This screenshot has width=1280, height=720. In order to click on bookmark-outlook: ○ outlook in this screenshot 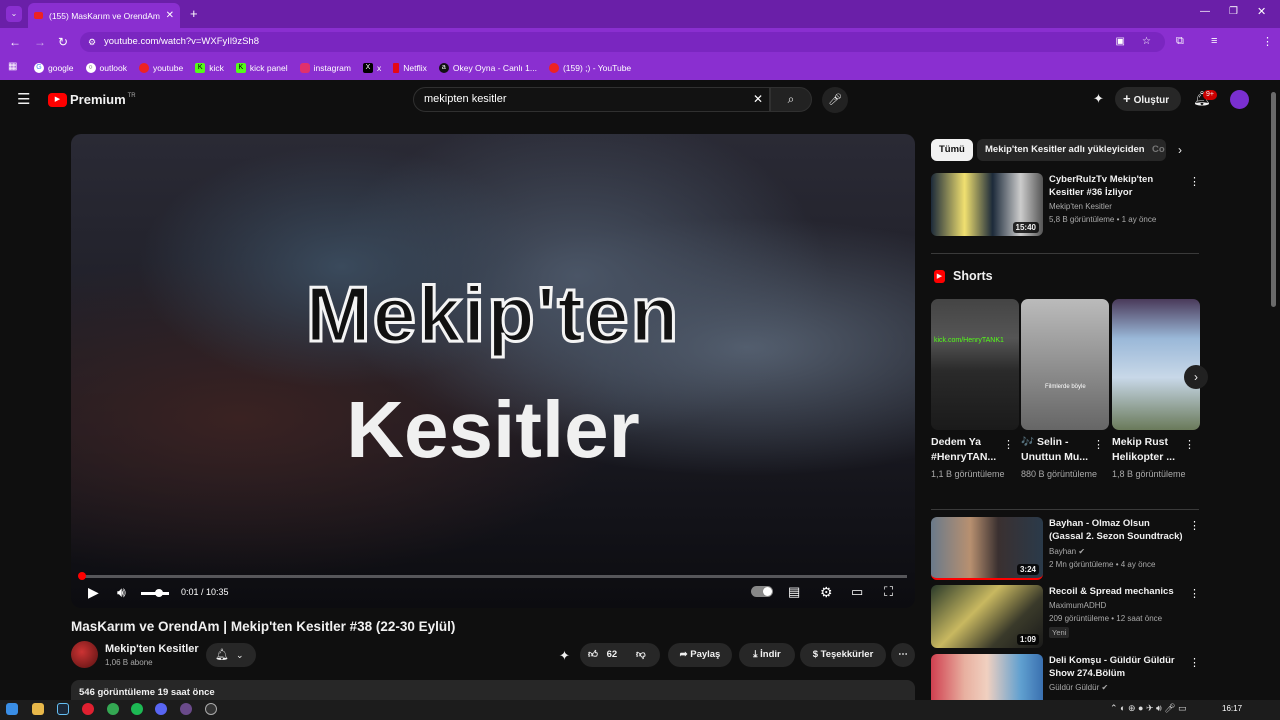, I will do `click(106, 67)`.